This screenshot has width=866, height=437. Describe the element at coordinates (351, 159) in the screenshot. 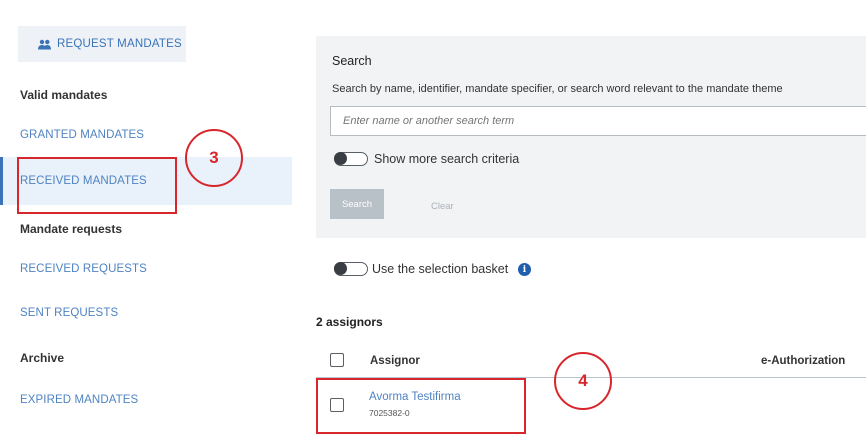

I see `more-criteria-toggle` at that location.